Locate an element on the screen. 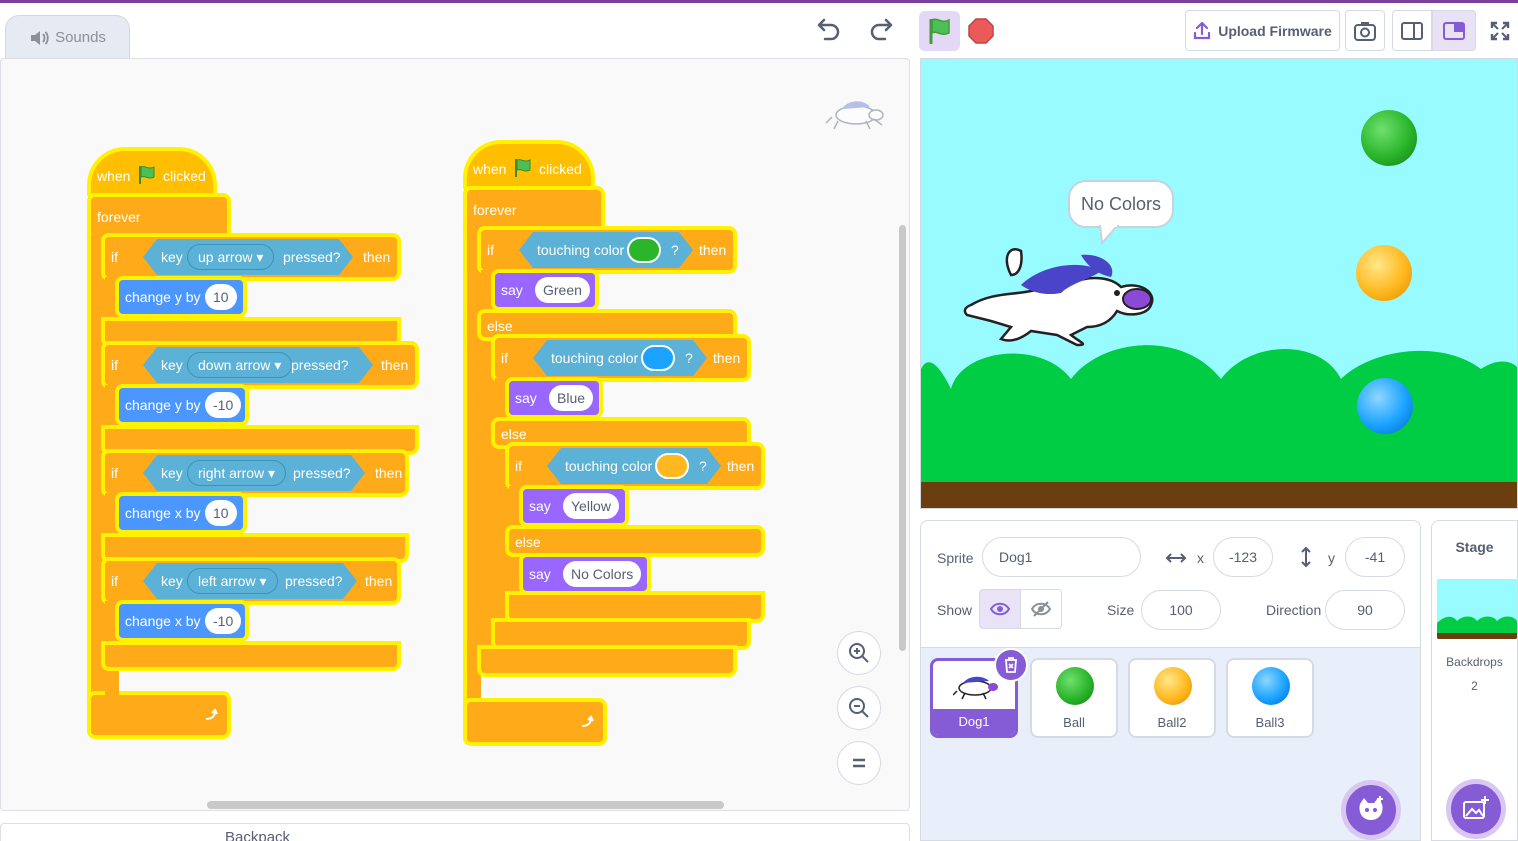 The height and width of the screenshot is (841, 1518). fullscreen-button is located at coordinates (1500, 30).